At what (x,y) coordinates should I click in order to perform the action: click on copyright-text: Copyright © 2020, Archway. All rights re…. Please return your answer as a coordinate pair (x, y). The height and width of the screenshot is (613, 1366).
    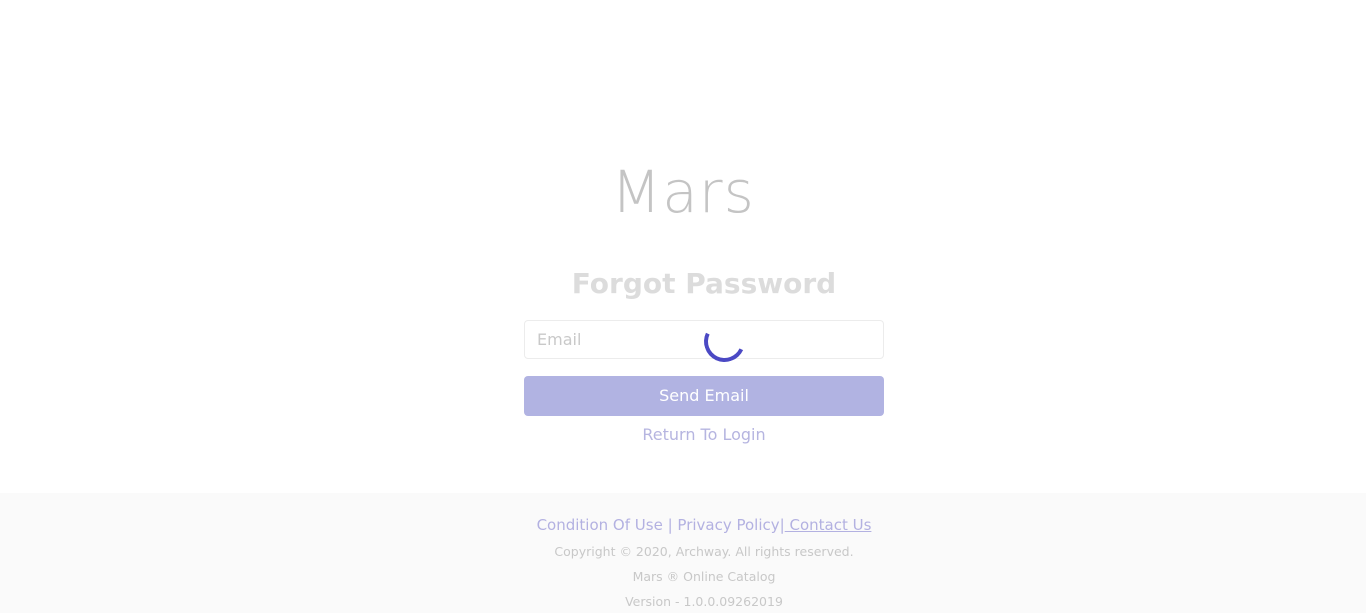
    Looking at the image, I should click on (704, 551).